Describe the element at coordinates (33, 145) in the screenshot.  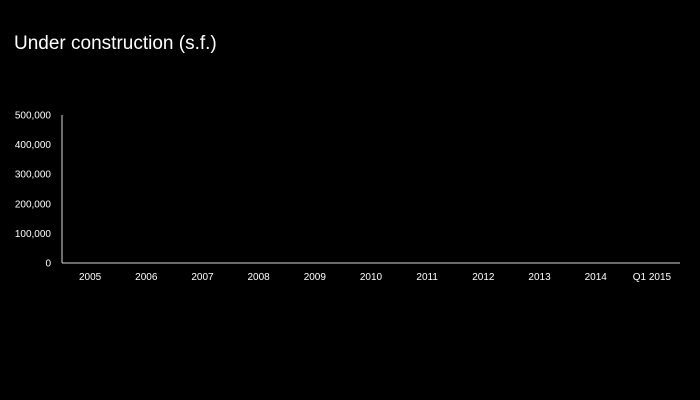
I see `y-tick-label: 400,000` at that location.